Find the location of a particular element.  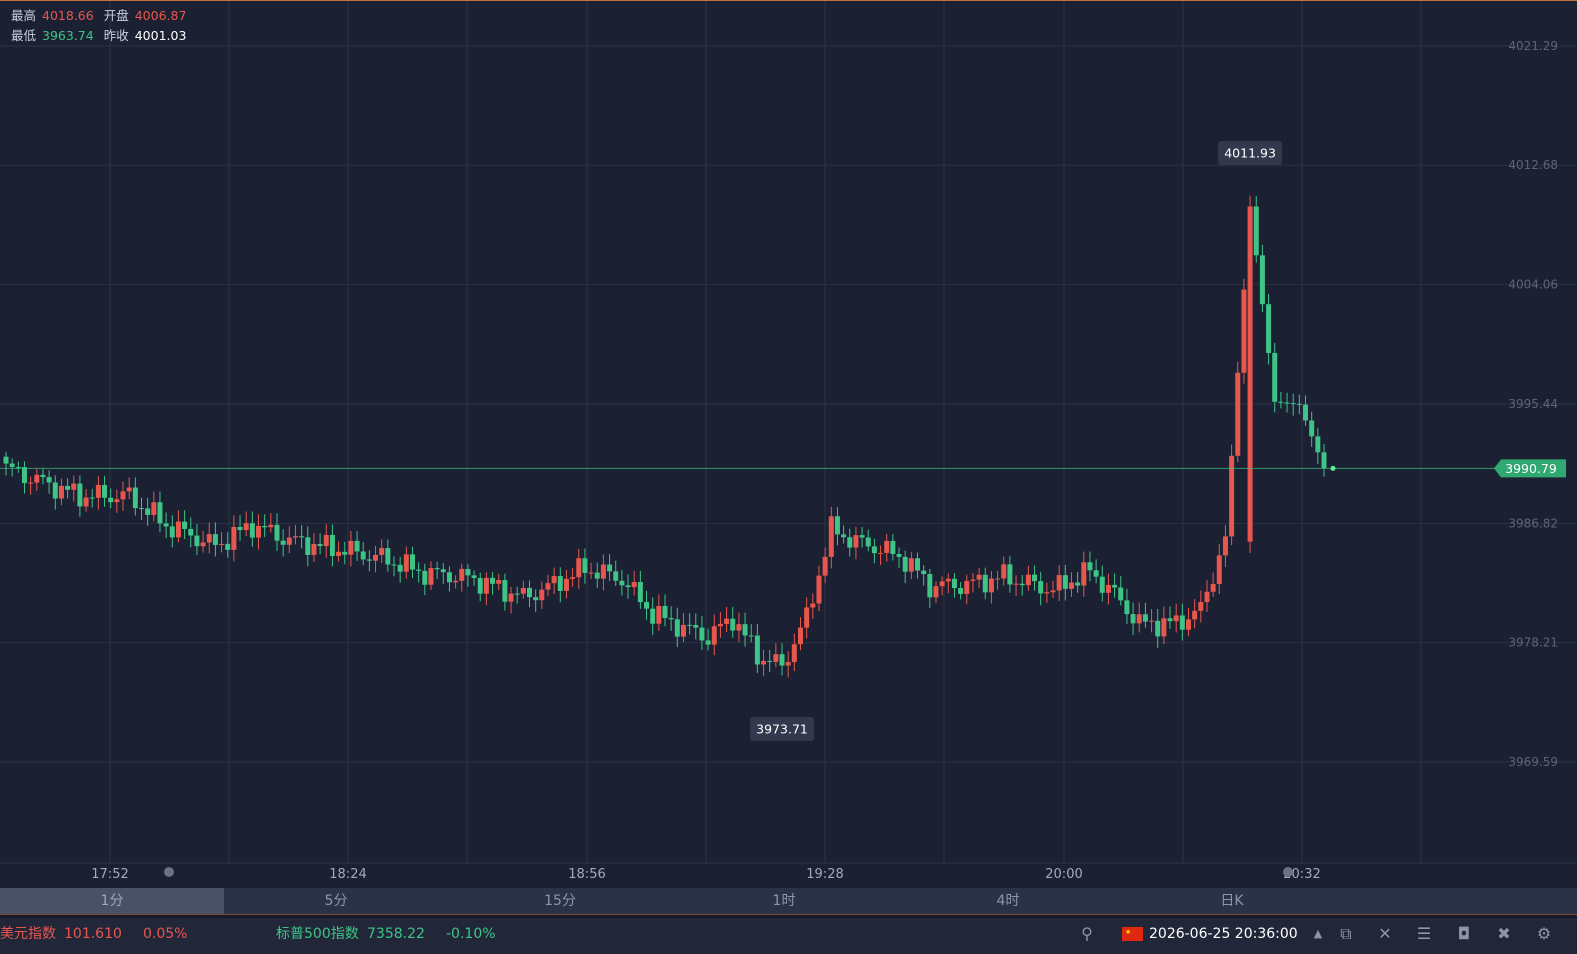

last-price-dot is located at coordinates (1333, 468).